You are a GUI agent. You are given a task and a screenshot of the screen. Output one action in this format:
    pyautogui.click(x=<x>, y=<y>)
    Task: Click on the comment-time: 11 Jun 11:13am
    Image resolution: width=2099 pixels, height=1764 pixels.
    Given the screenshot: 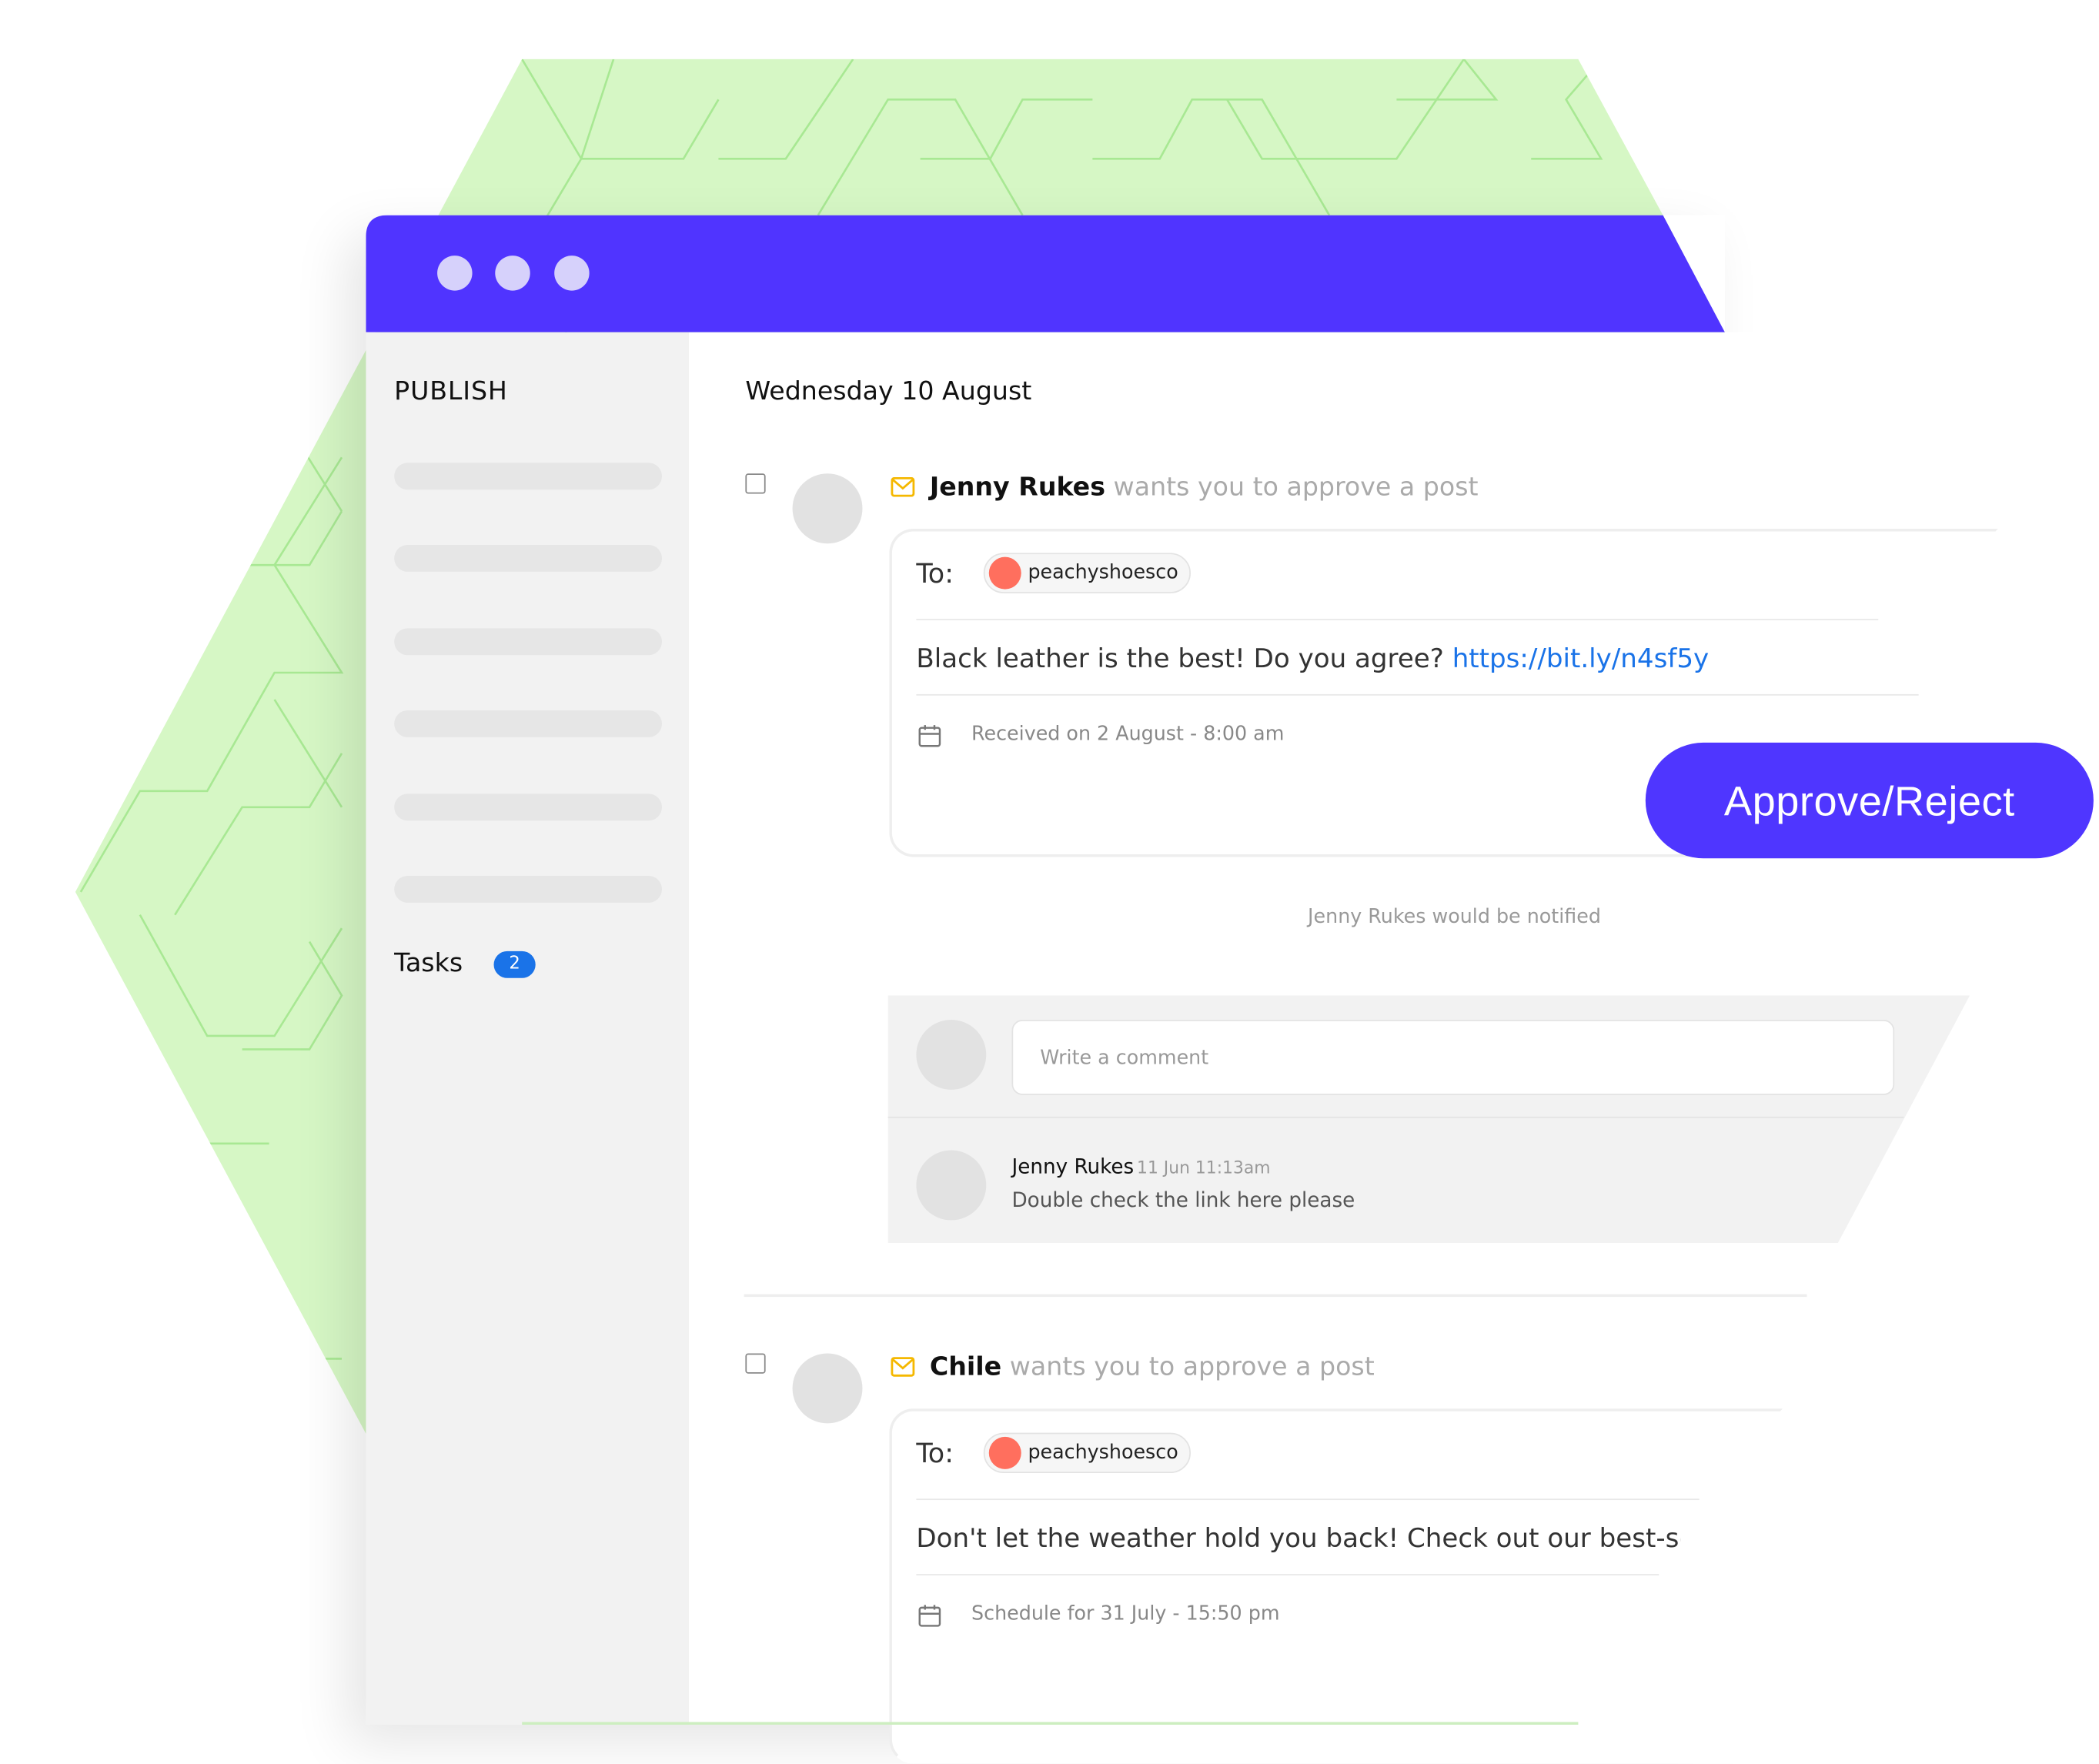 What is the action you would take?
    pyautogui.click(x=1204, y=1167)
    